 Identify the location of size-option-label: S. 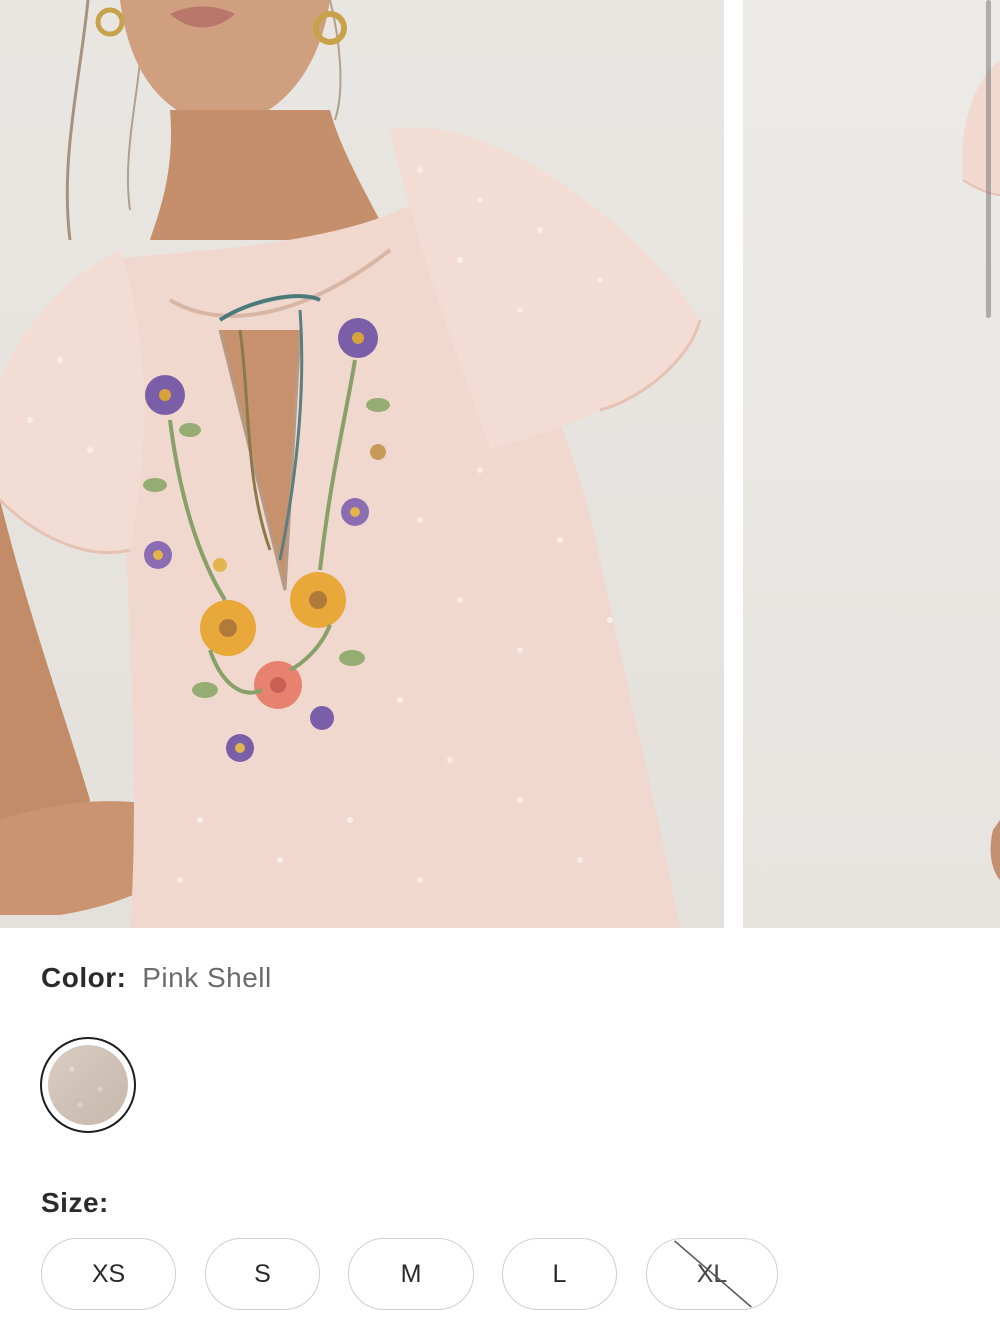
(262, 1273).